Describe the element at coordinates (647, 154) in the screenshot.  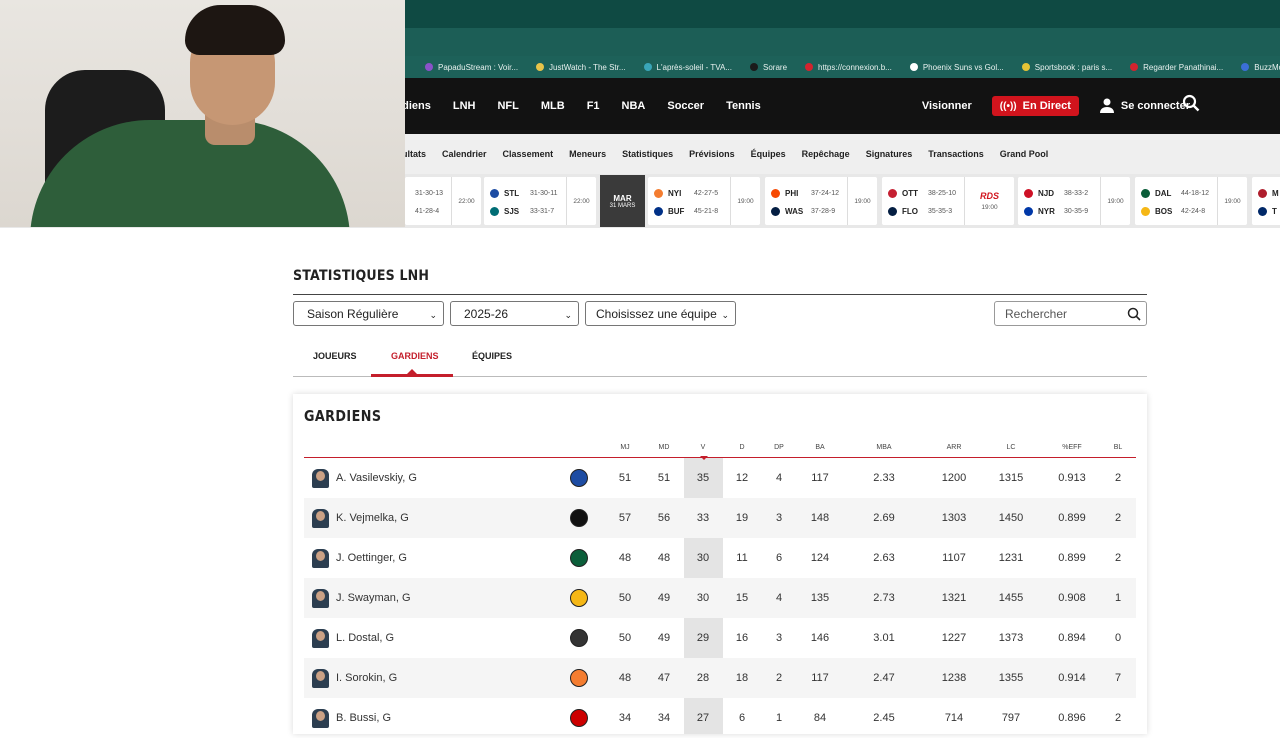
I see `subnav-link: Statistiques` at that location.